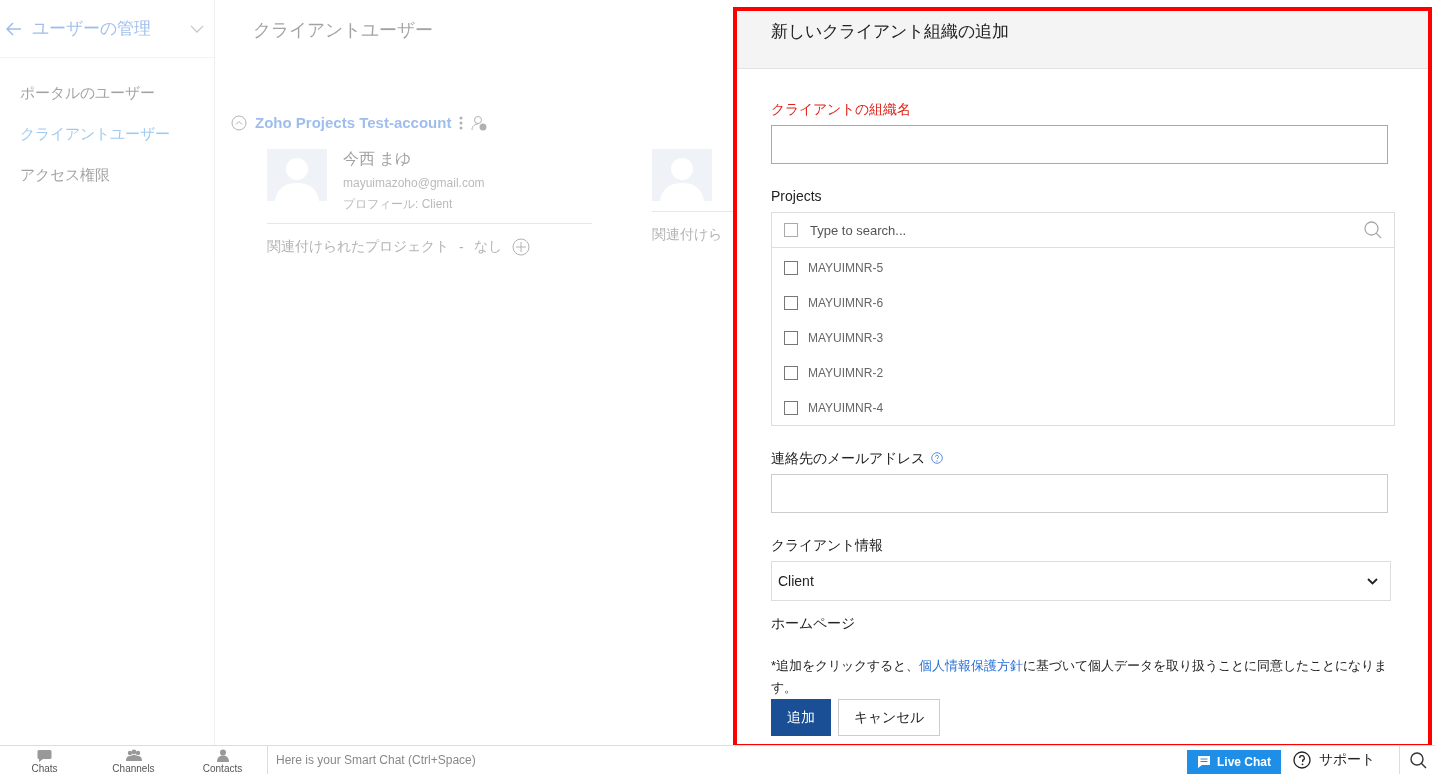 The width and height of the screenshot is (1435, 774). I want to click on panel-title: 新しいクライアント組織の追加, so click(1082, 40).